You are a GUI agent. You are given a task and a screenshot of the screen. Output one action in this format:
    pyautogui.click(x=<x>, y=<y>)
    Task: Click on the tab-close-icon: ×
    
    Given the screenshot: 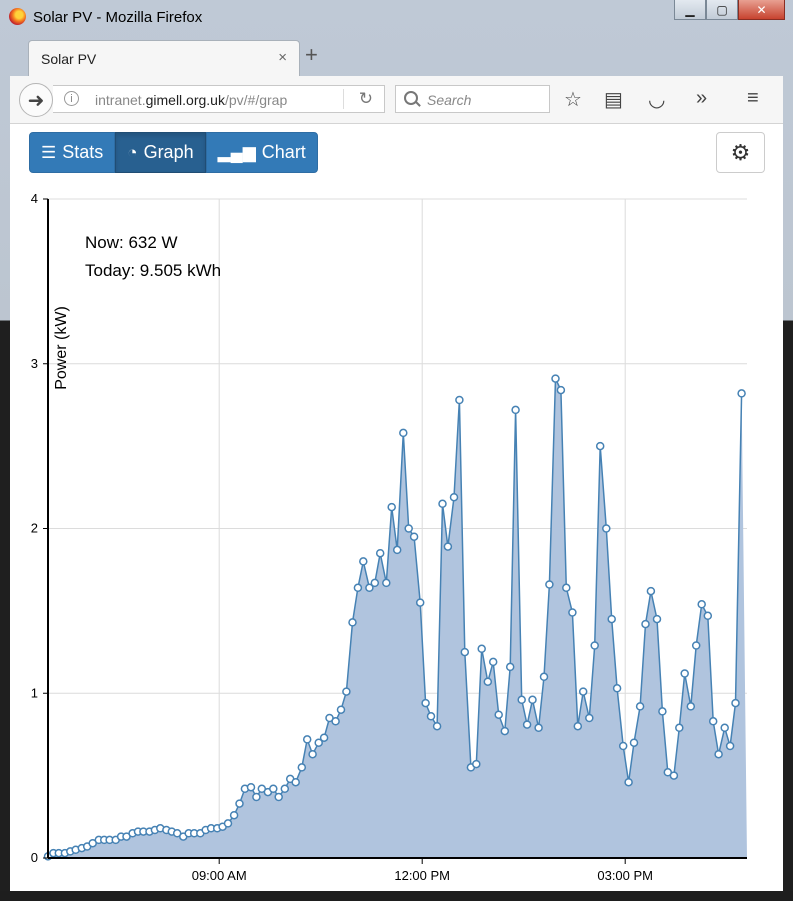 What is the action you would take?
    pyautogui.click(x=282, y=57)
    